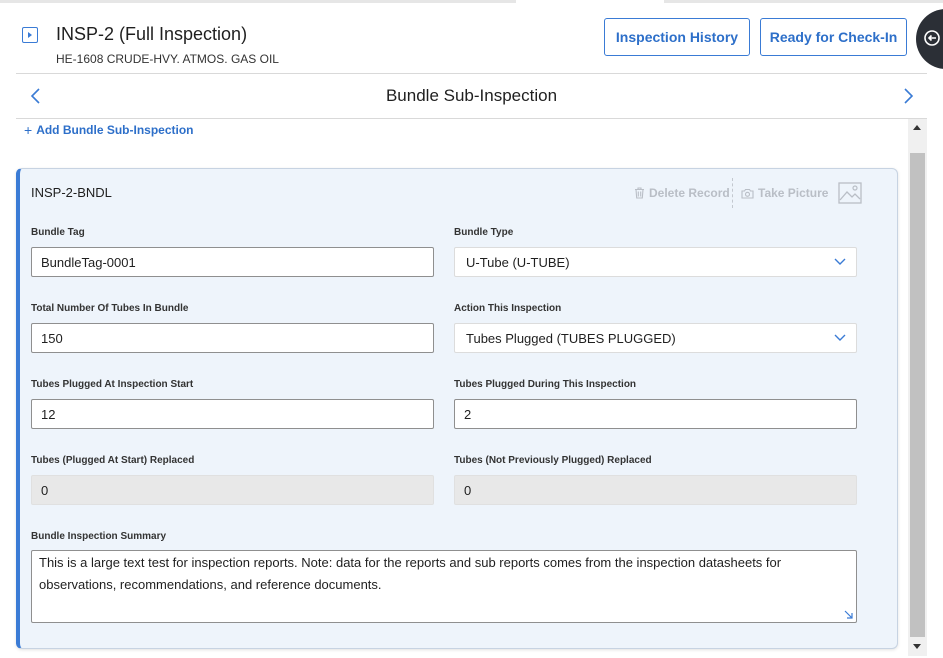 The width and height of the screenshot is (943, 658). I want to click on scrollbar, so click(917, 387).